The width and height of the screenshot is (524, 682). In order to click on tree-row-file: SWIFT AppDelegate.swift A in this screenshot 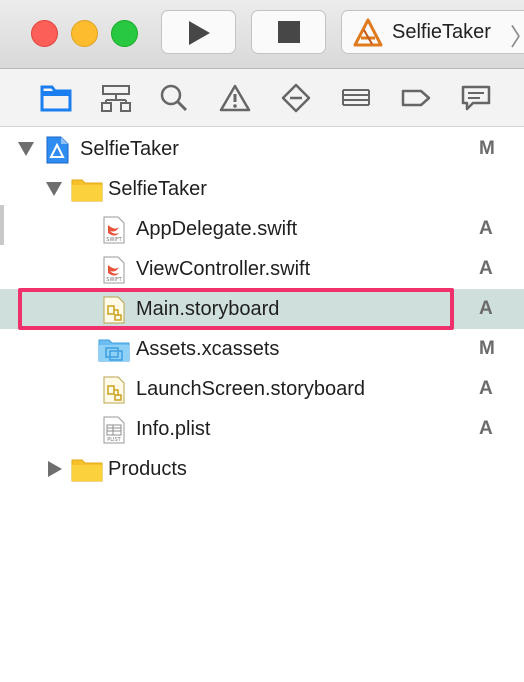, I will do `click(262, 229)`.